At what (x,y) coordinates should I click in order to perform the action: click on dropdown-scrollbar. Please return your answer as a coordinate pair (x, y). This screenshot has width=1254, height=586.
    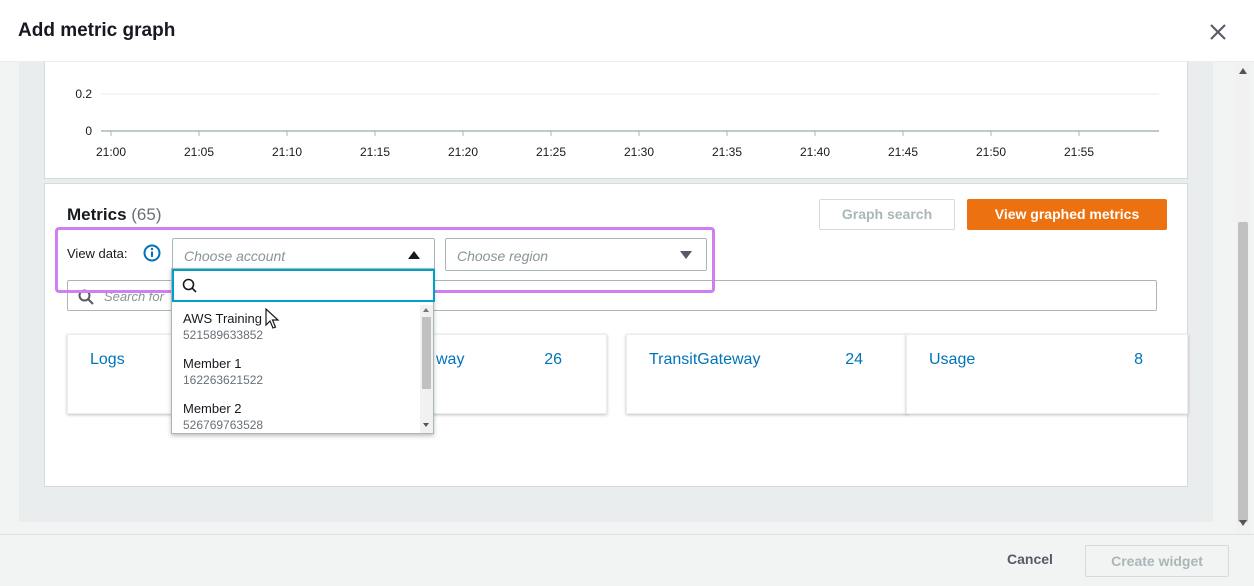
    Looking at the image, I should click on (426, 369).